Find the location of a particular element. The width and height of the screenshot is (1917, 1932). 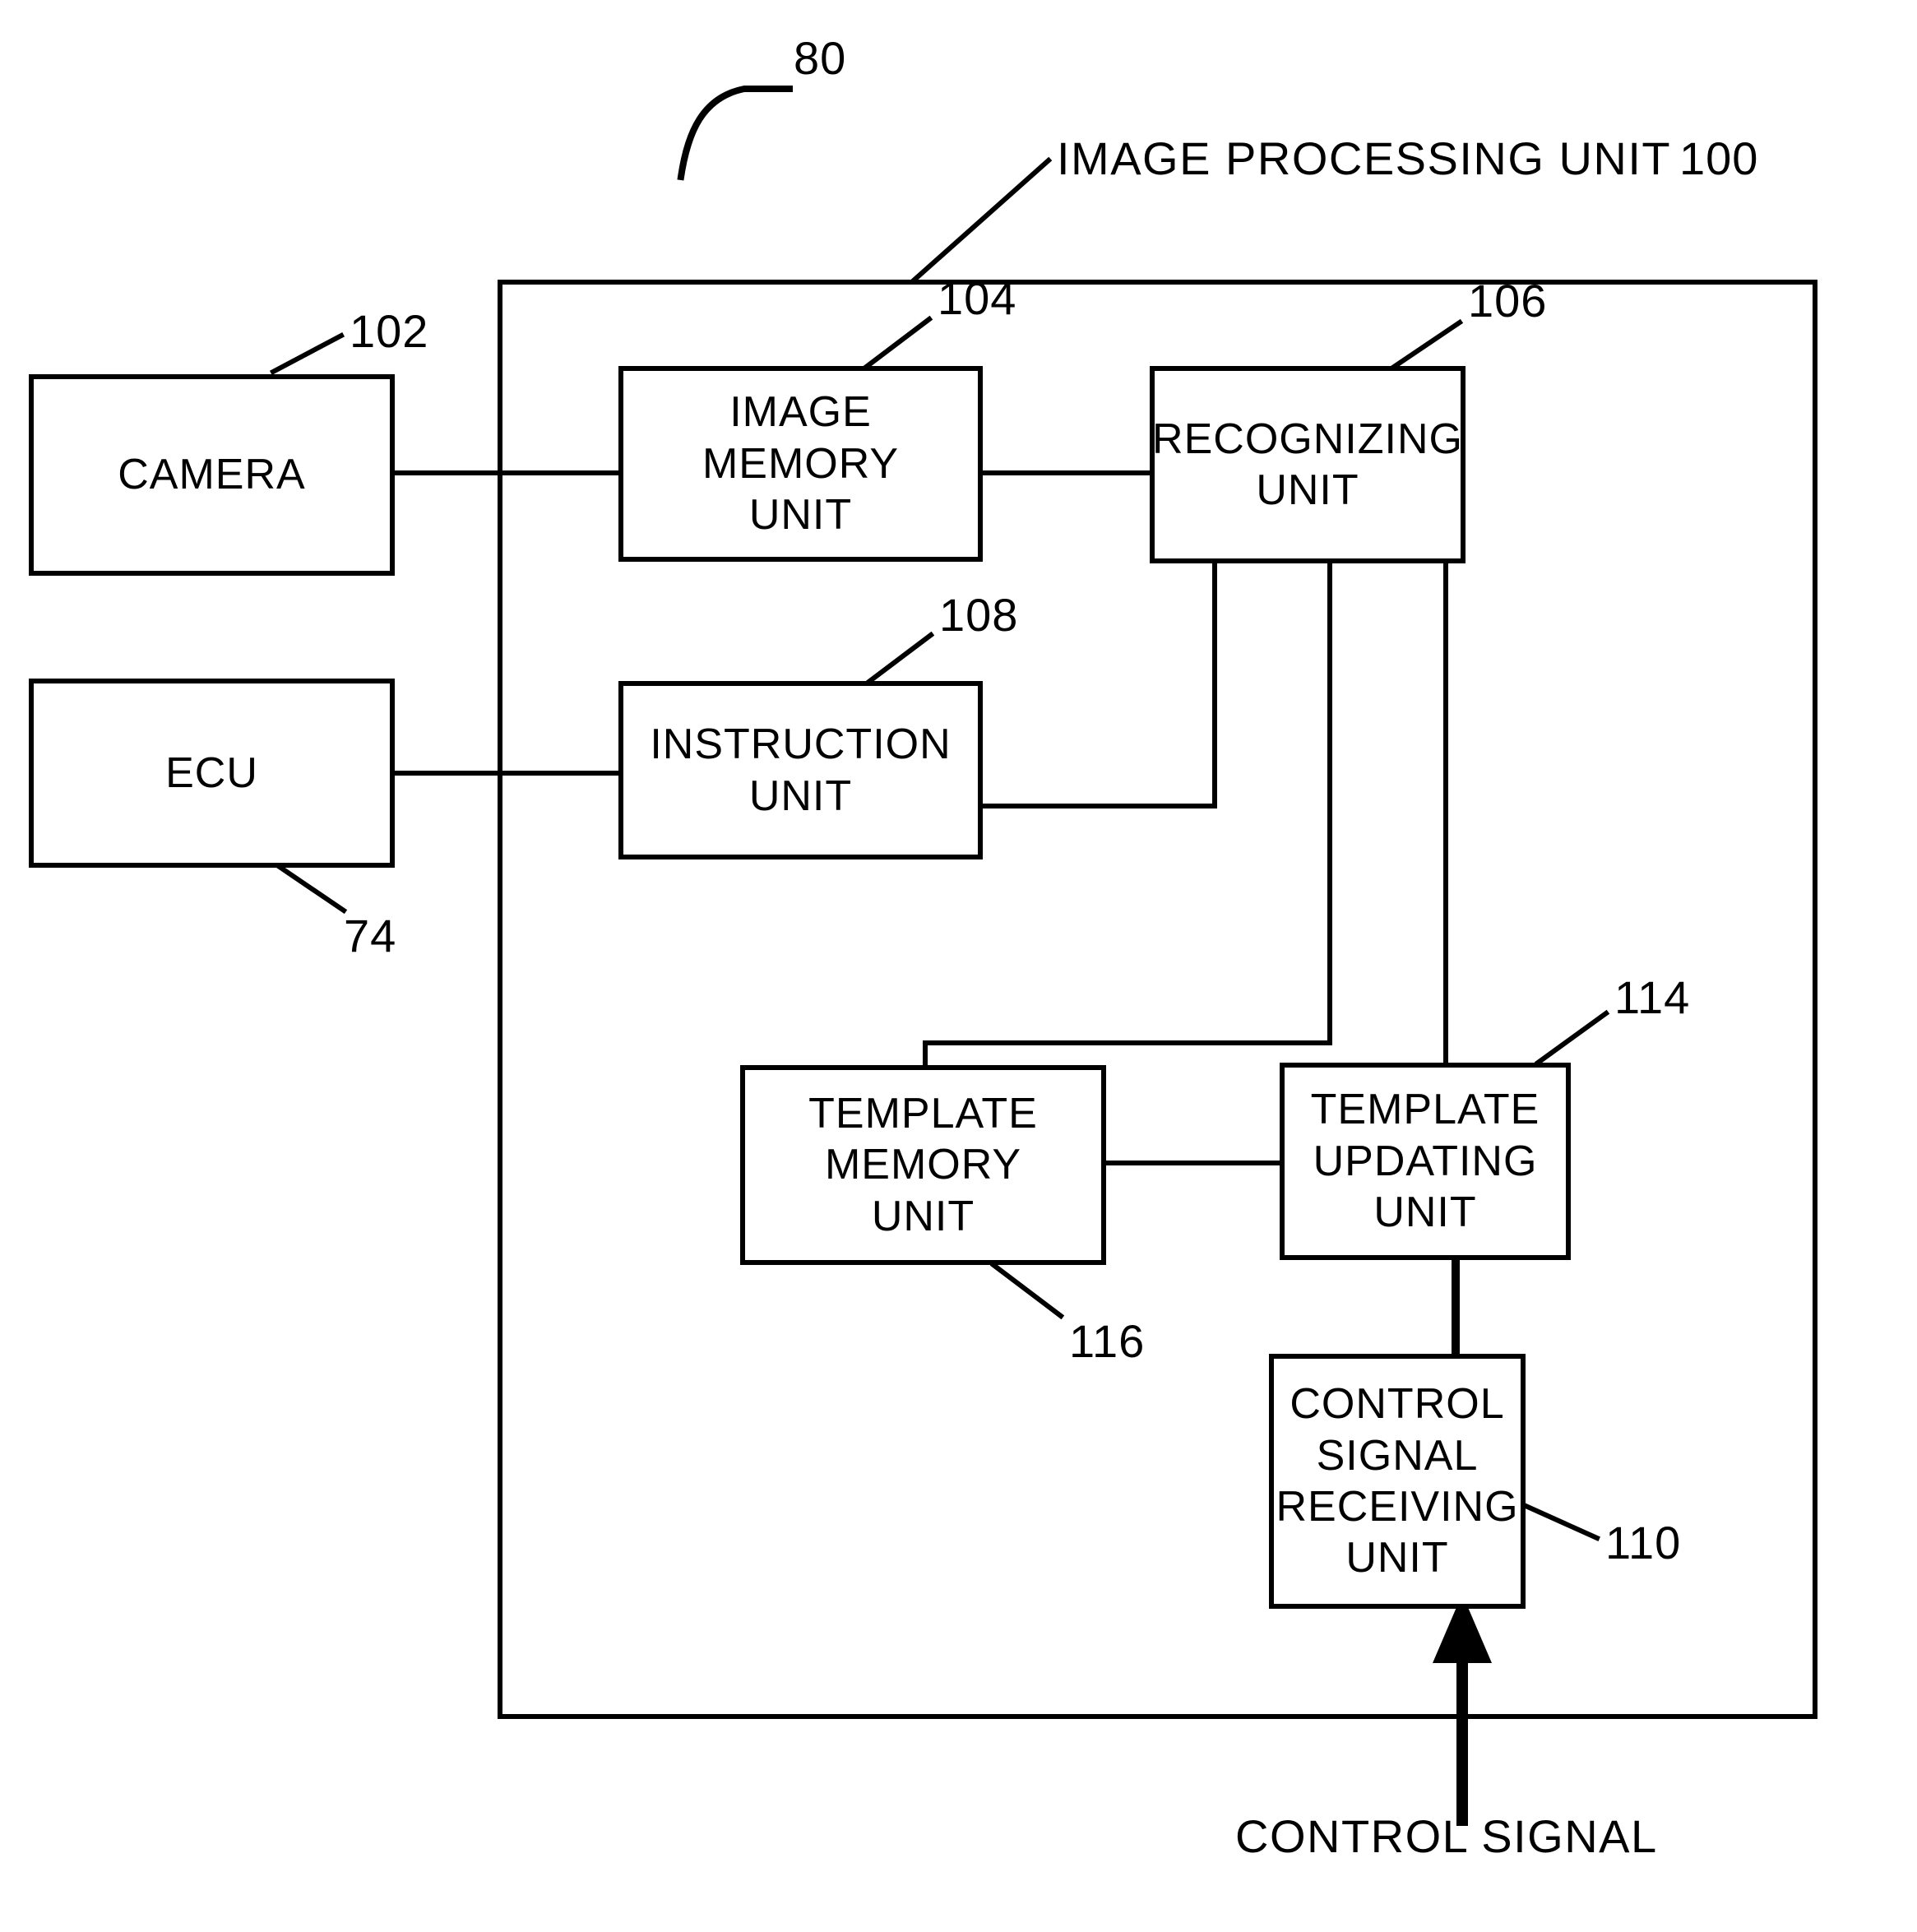

ref-control-signal-receiving-unit-110: 110 is located at coordinates (1643, 1542).